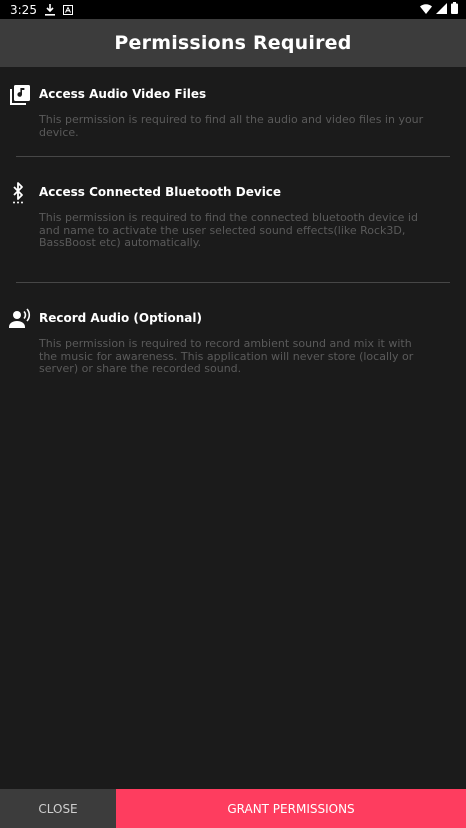 This screenshot has height=828, width=466. I want to click on bottom-action-bar: CLOSE GRANT PERMISSIONS, so click(233, 808).